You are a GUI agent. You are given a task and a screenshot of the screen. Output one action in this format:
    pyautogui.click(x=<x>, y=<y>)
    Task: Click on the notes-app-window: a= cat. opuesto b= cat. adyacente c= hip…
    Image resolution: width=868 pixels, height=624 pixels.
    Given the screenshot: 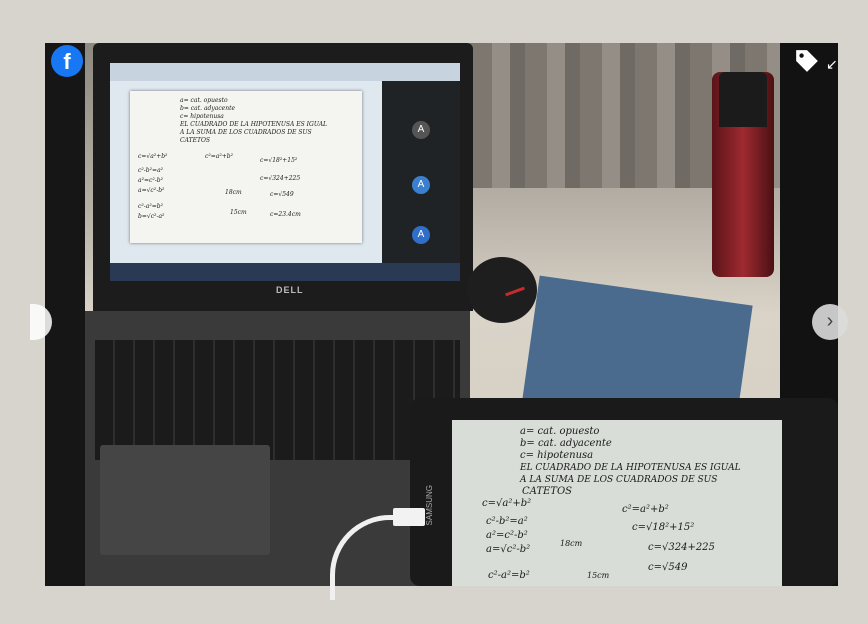 What is the action you would take?
    pyautogui.click(x=246, y=167)
    